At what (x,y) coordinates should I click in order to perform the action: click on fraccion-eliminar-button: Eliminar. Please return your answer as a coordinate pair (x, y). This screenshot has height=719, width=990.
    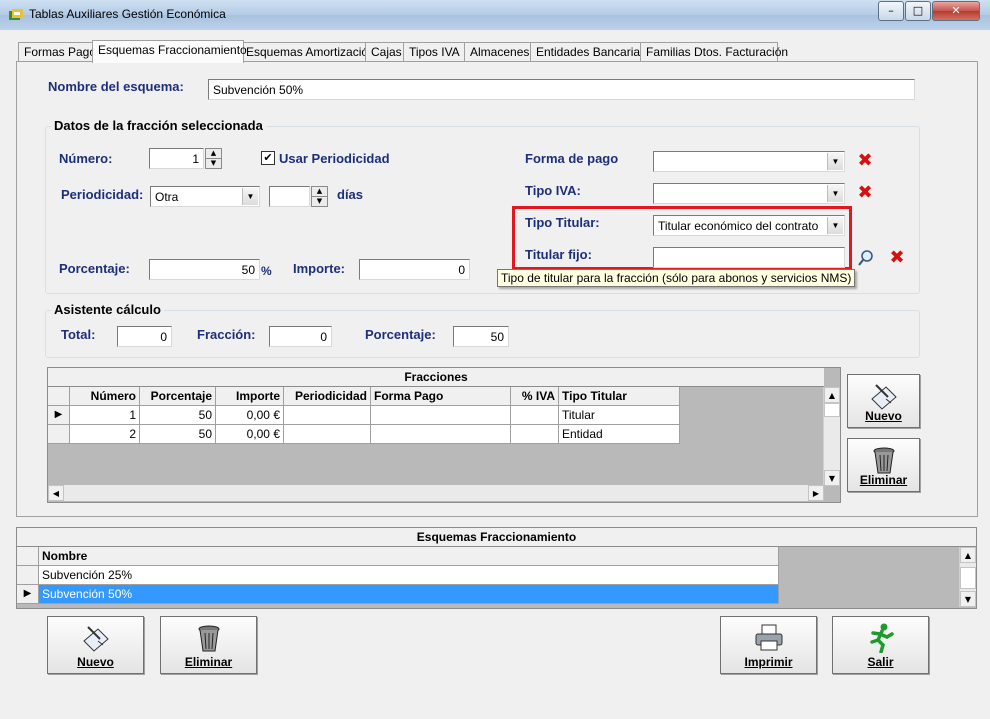
    Looking at the image, I should click on (883, 465).